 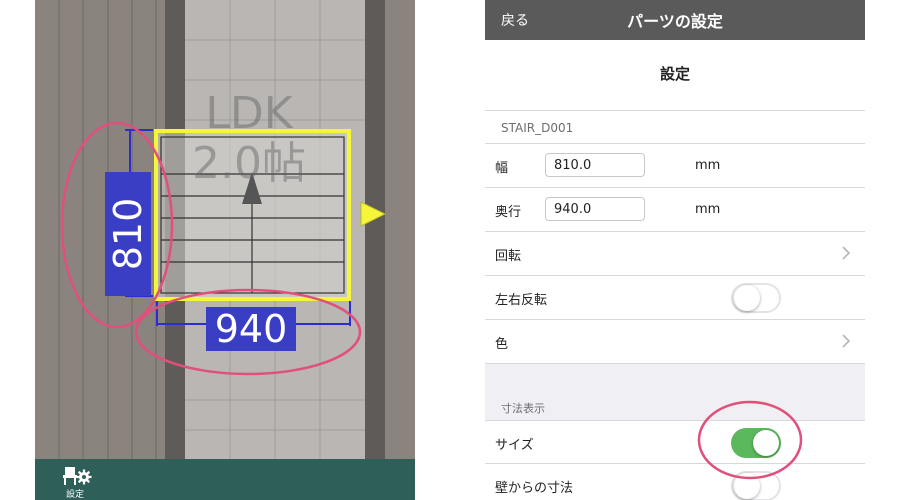 I want to click on wall-right, so click(x=375, y=230).